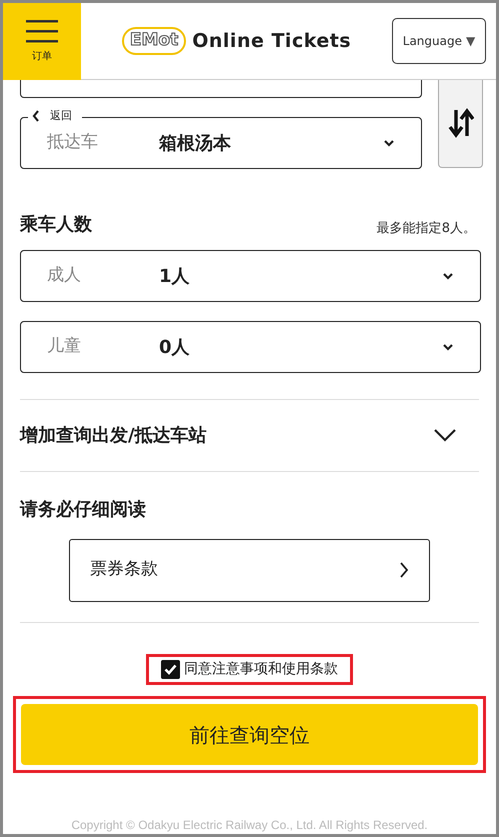 The height and width of the screenshot is (837, 499). Describe the element at coordinates (64, 346) in the screenshot. I see `field-label: 儿童` at that location.